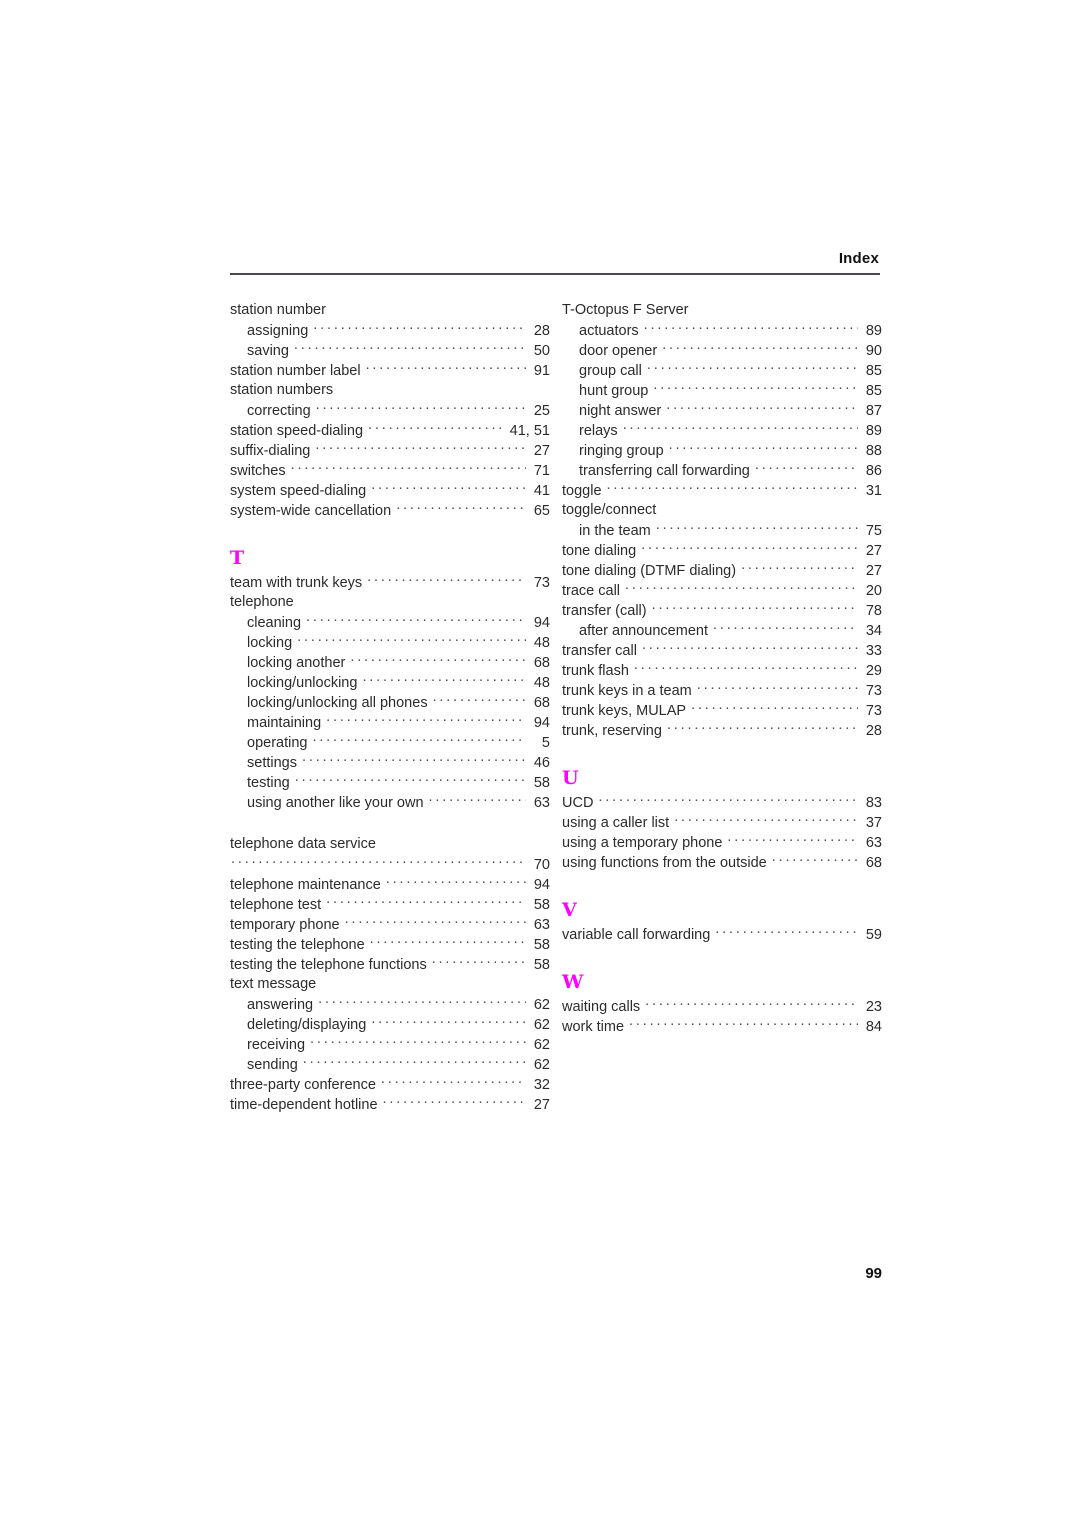  What do you see at coordinates (268, 350) in the screenshot?
I see `index-entry-label: saving` at bounding box center [268, 350].